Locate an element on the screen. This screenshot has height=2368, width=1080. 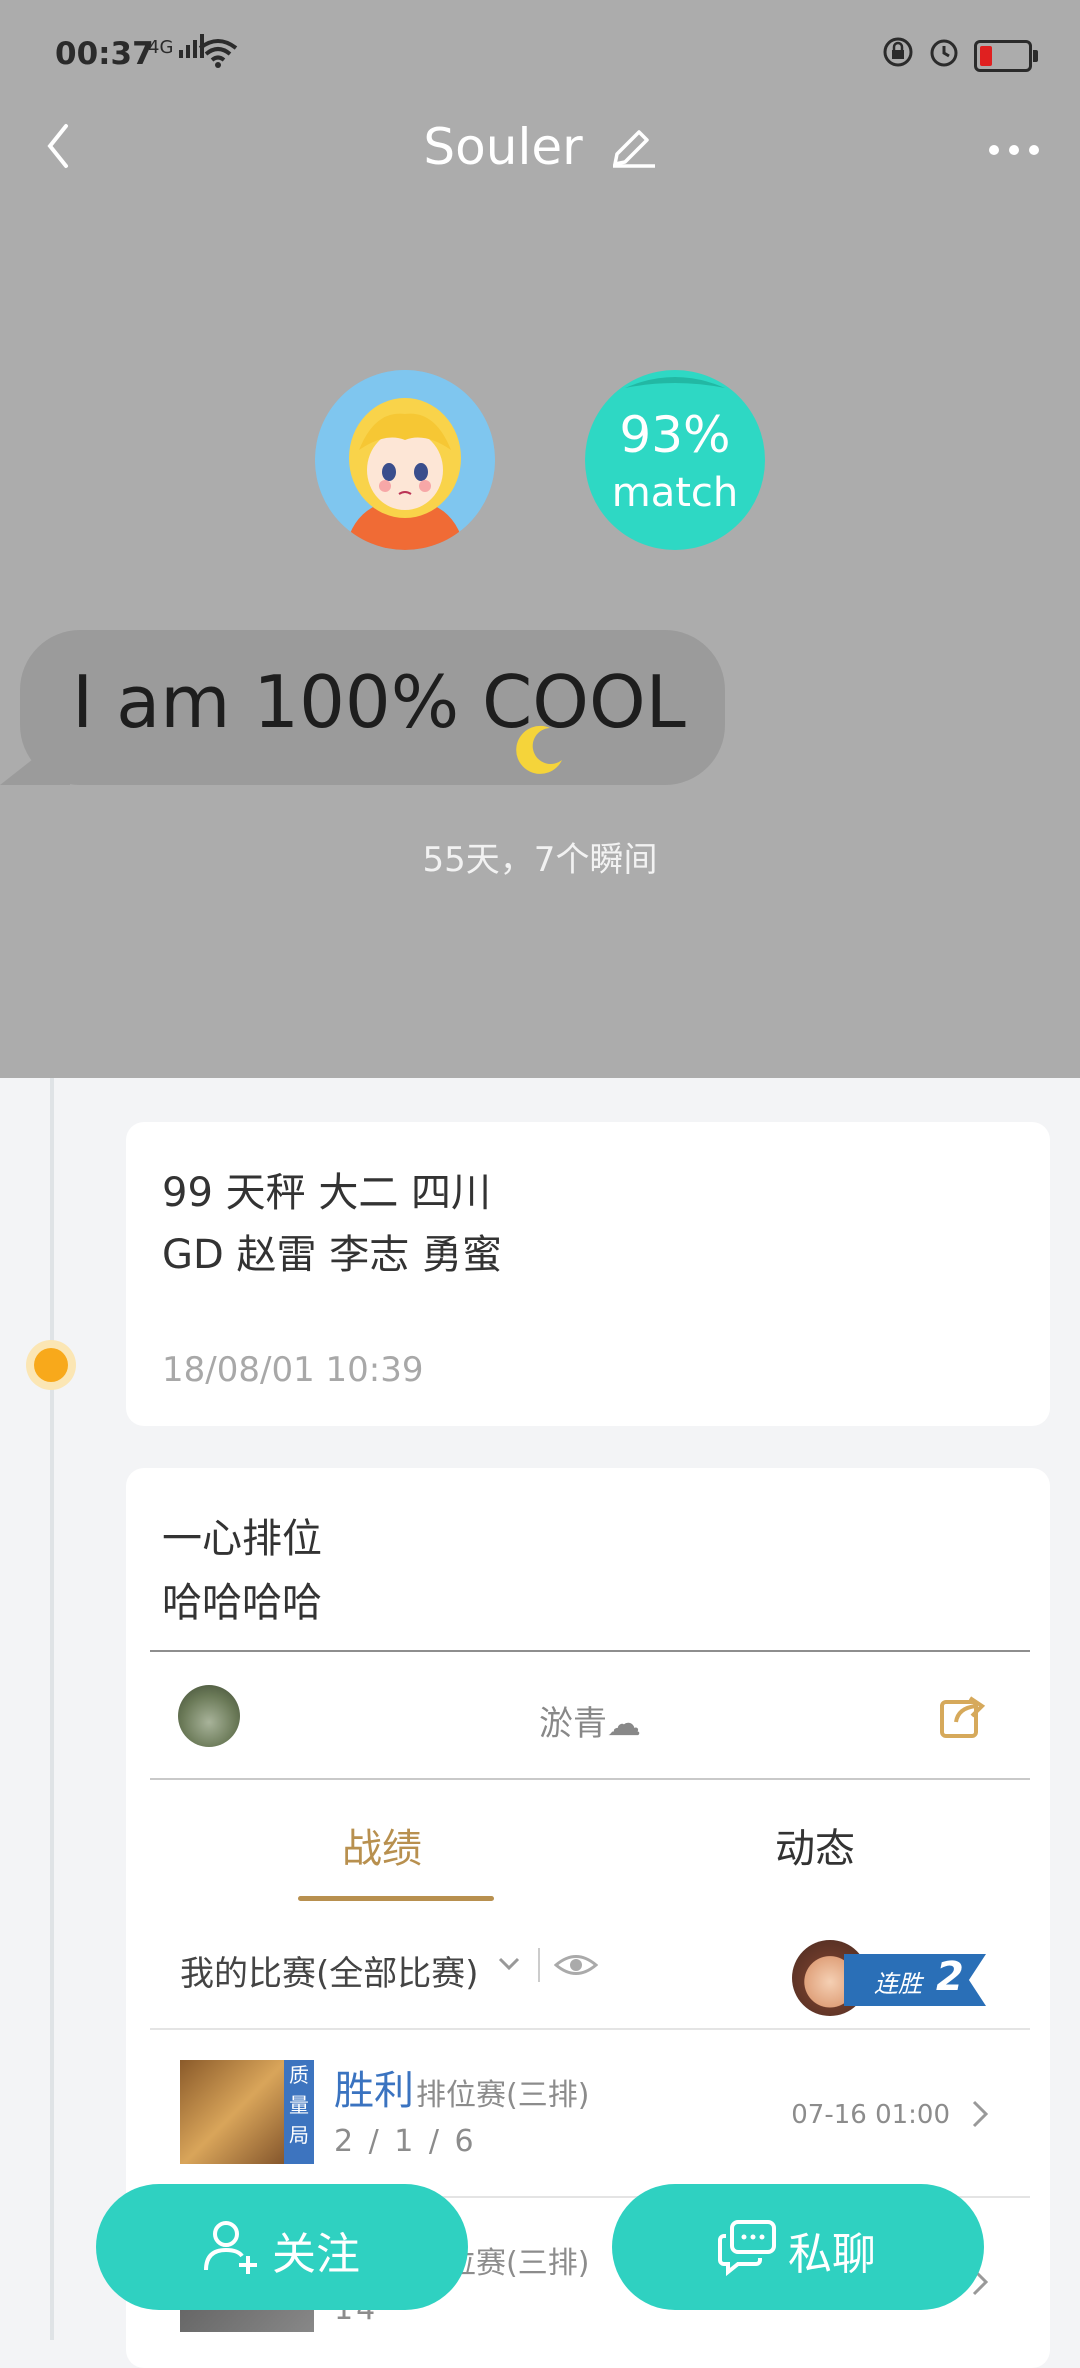
hero-portrait-icon: 质量局 is located at coordinates (247, 2112).